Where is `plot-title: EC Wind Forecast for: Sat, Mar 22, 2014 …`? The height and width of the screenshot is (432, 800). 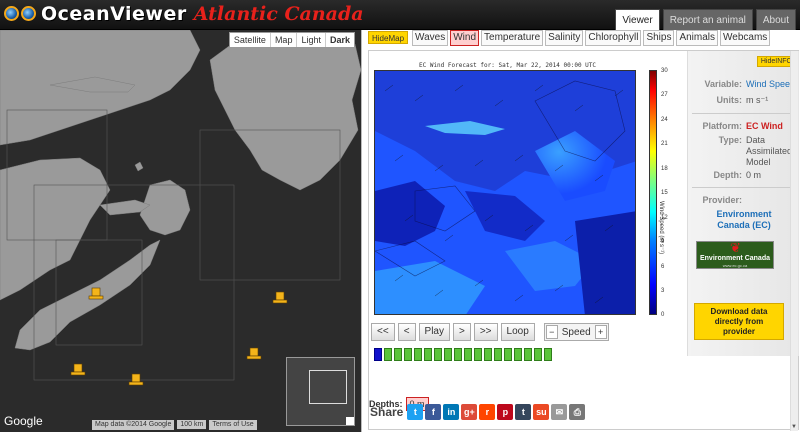 plot-title: EC Wind Forecast for: Sat, Mar 22, 2014 … is located at coordinates (508, 65).